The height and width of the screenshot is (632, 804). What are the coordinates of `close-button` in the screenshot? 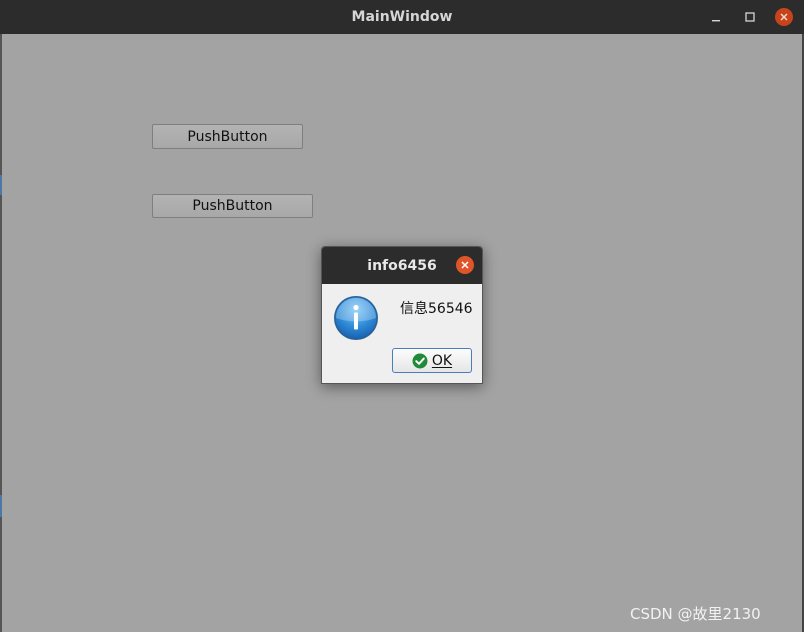 It's located at (784, 17).